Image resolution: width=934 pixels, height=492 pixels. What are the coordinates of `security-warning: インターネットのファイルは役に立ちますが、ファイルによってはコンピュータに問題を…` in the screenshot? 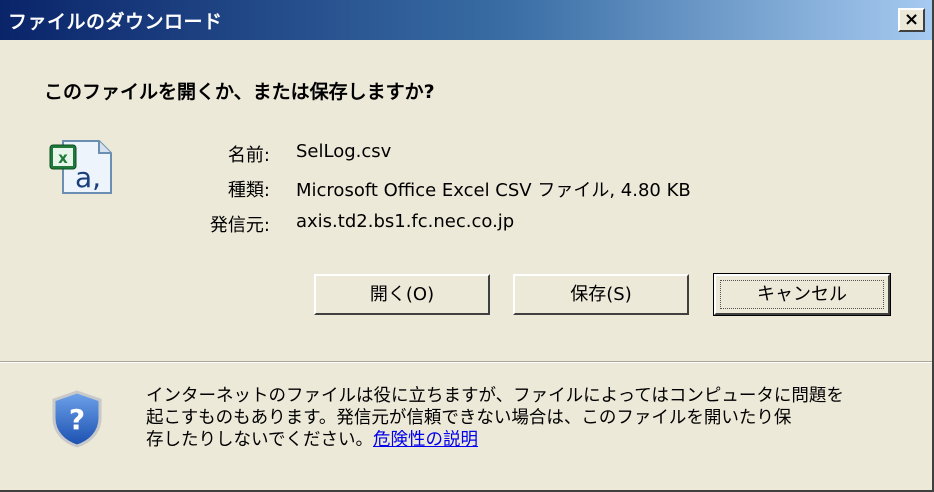 It's located at (526, 418).